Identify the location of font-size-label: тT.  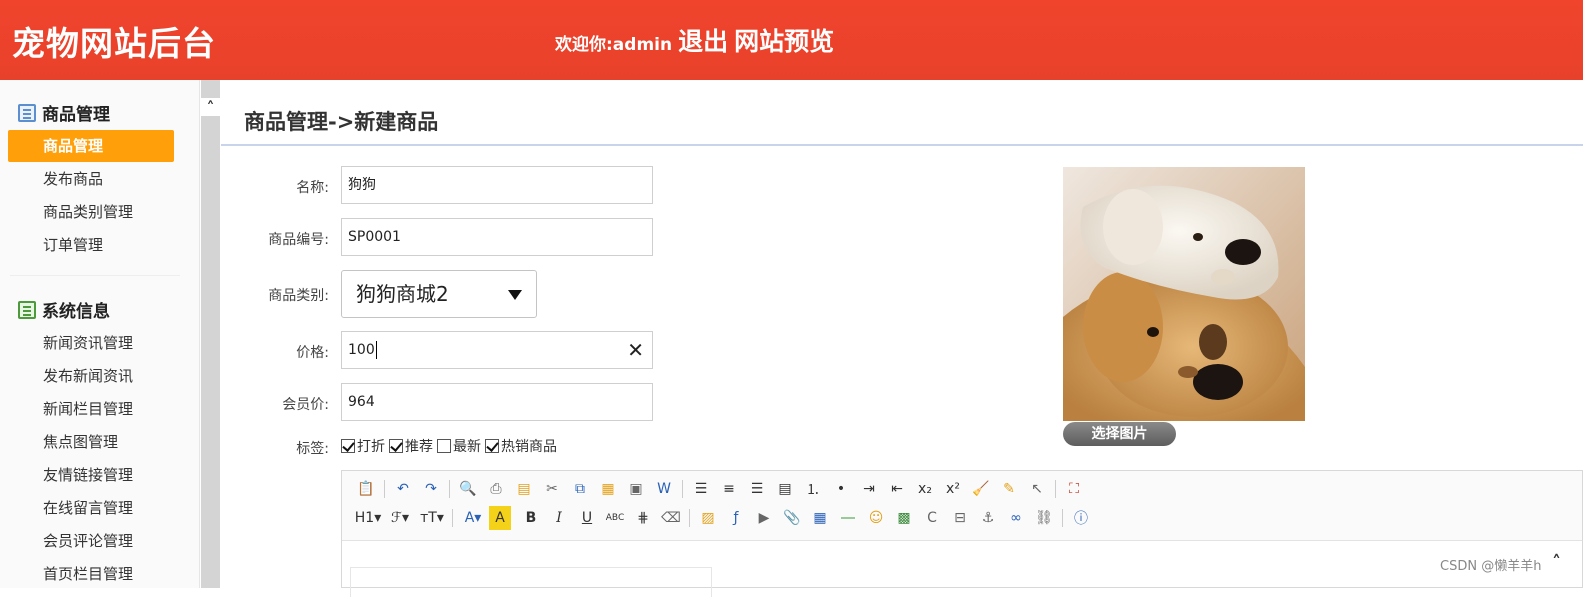
(428, 518).